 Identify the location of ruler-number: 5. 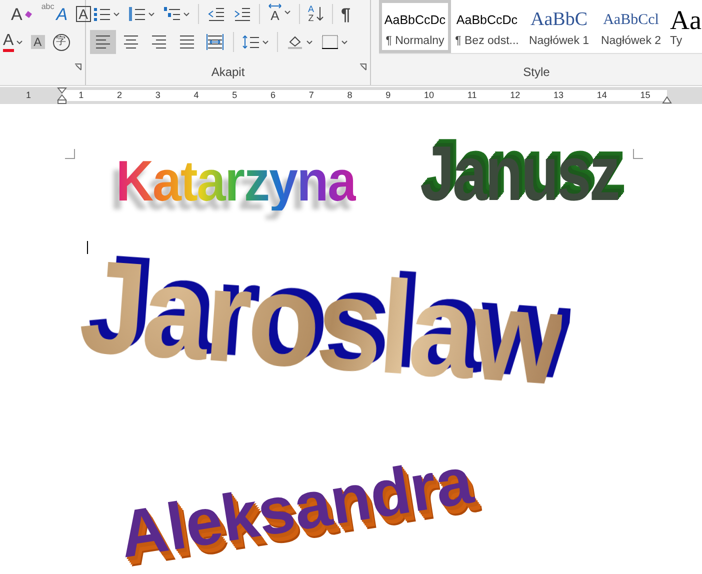
(235, 95).